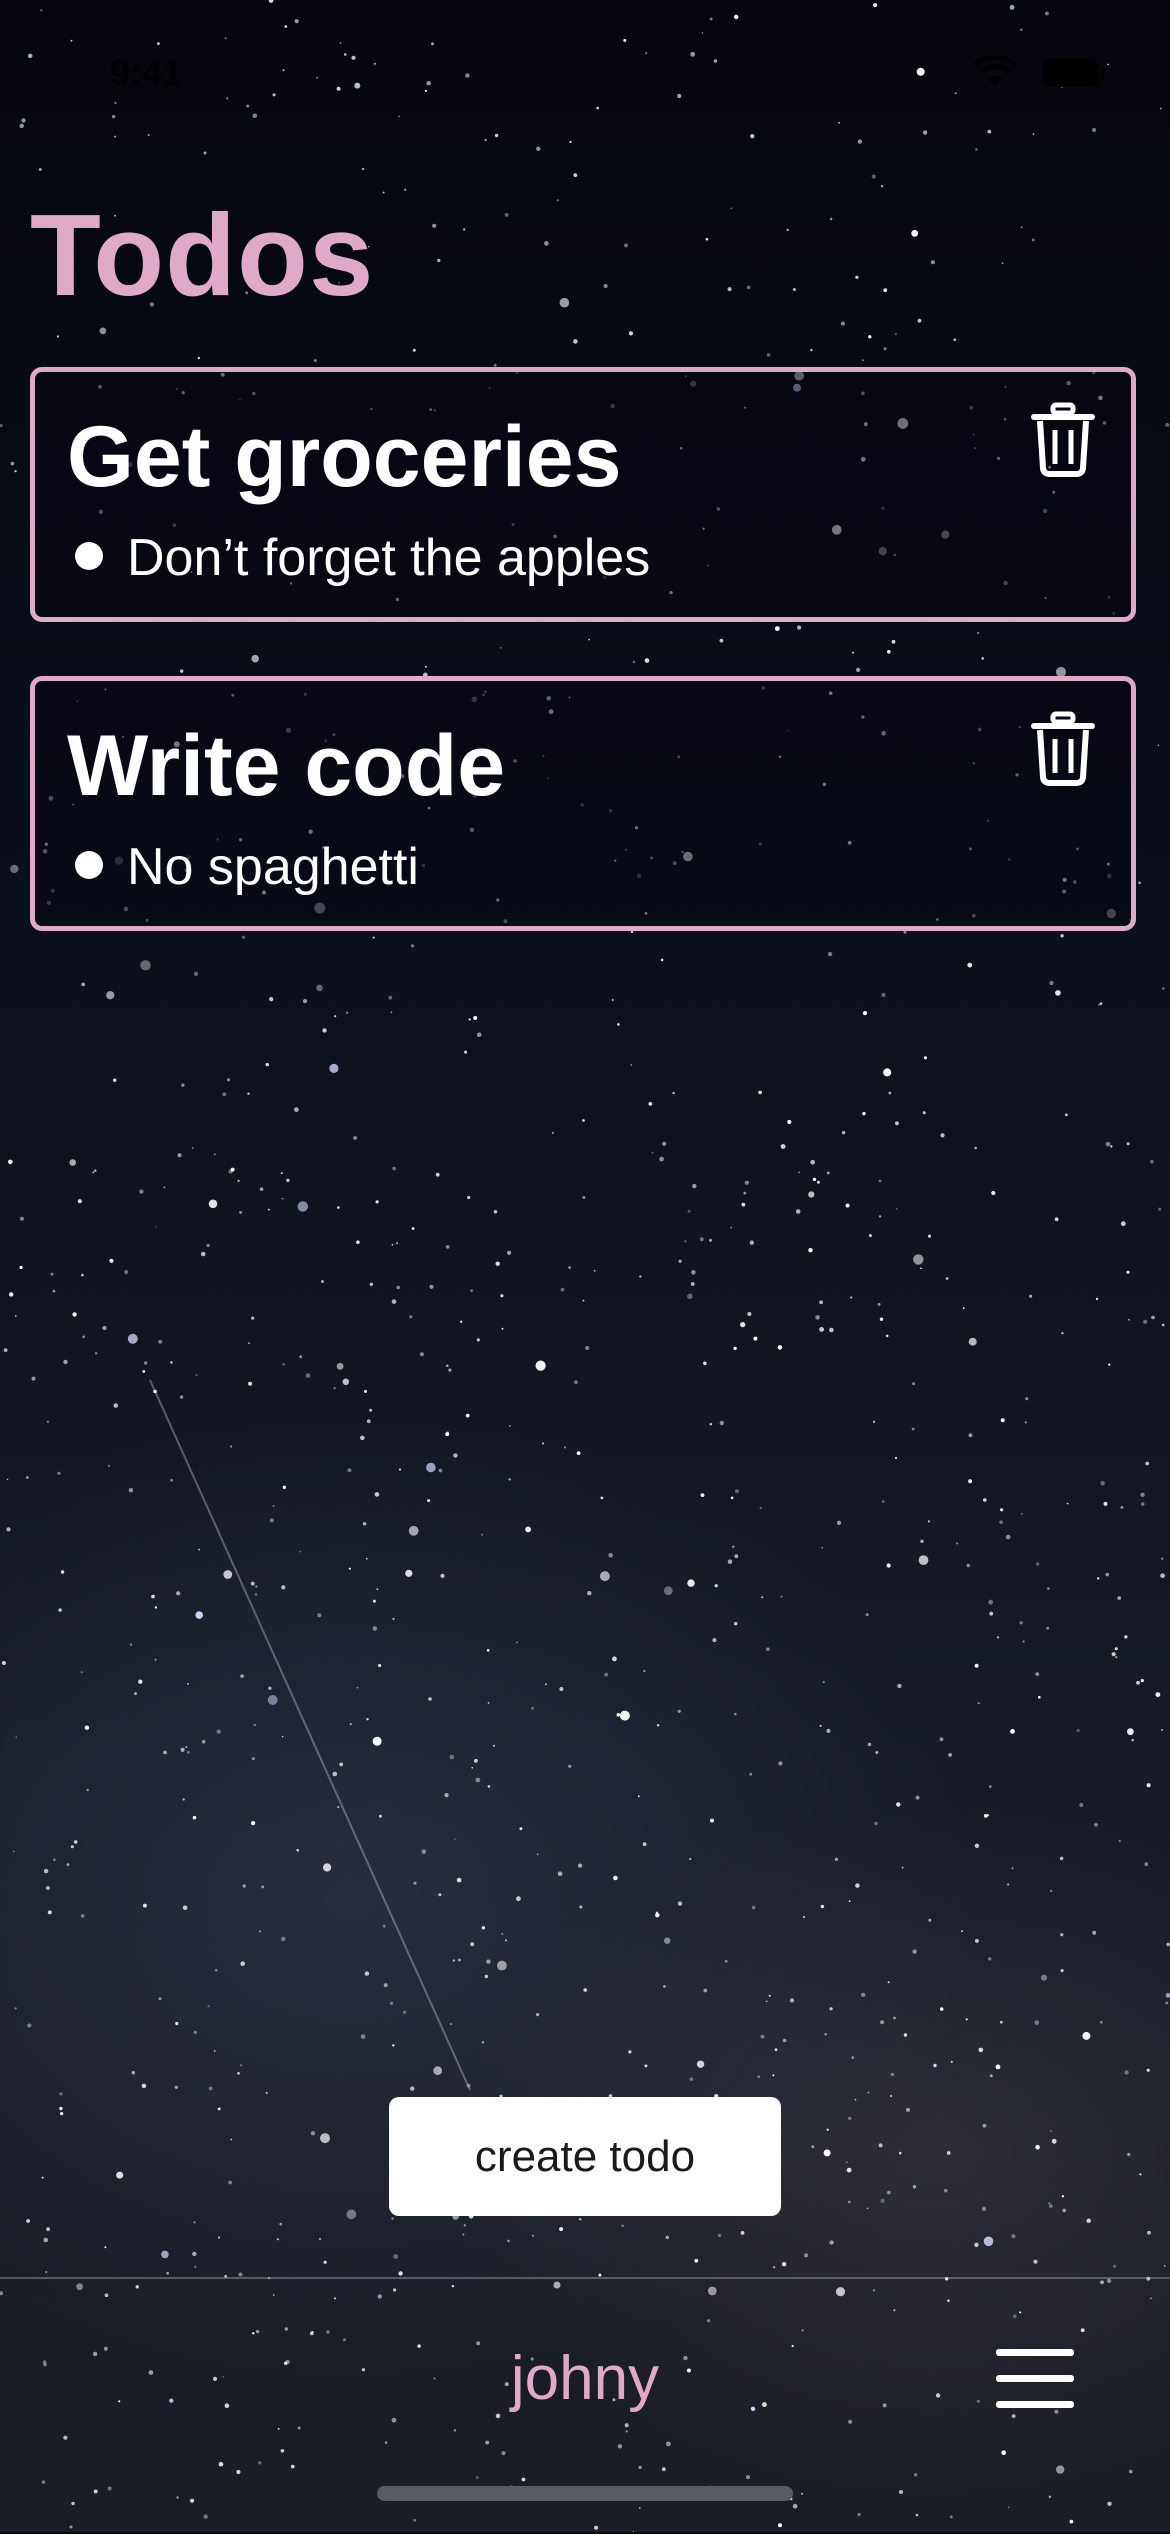  I want to click on todo-note-text: No spaghetti, so click(273, 867).